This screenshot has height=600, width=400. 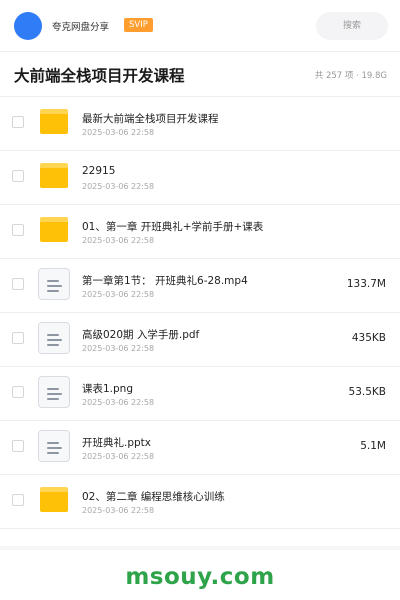 What do you see at coordinates (150, 119) in the screenshot?
I see `file-name: 最新大前端全栈项目开发课程` at bounding box center [150, 119].